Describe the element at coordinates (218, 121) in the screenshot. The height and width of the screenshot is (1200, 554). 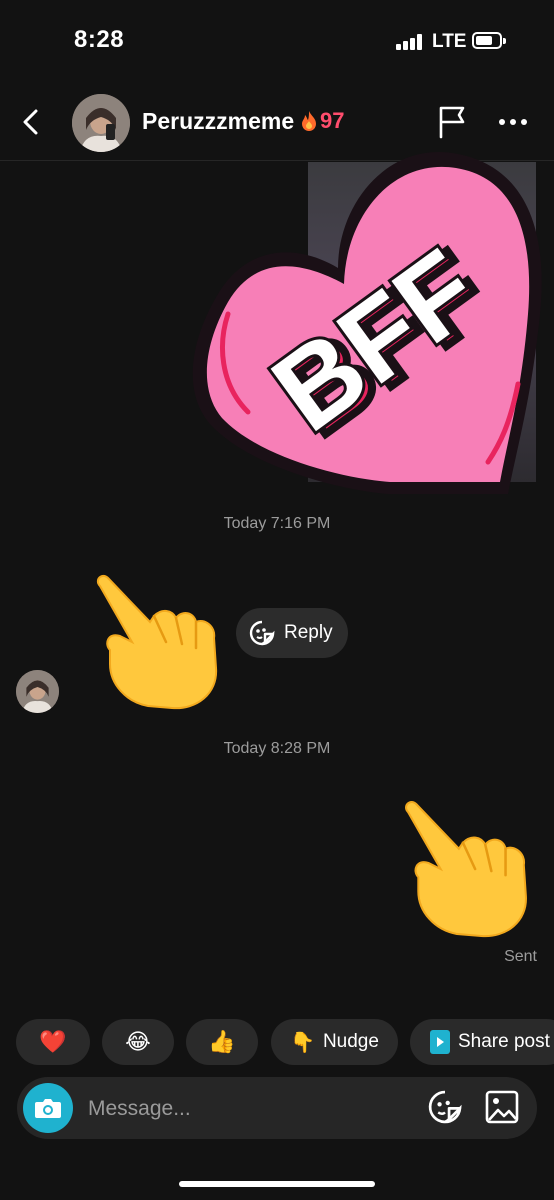
I see `username: Peruzzzmeme` at that location.